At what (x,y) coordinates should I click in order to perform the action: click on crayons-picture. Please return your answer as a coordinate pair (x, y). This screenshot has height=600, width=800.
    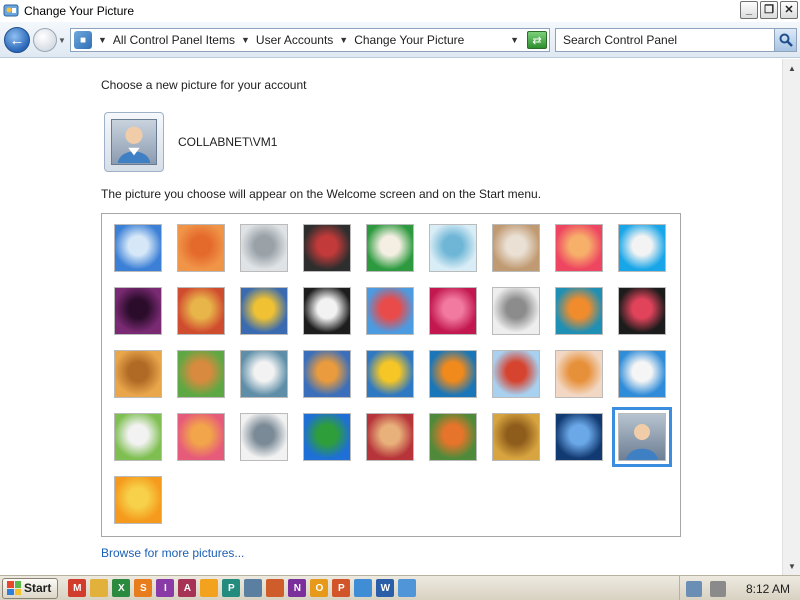
    Looking at the image, I should click on (390, 311).